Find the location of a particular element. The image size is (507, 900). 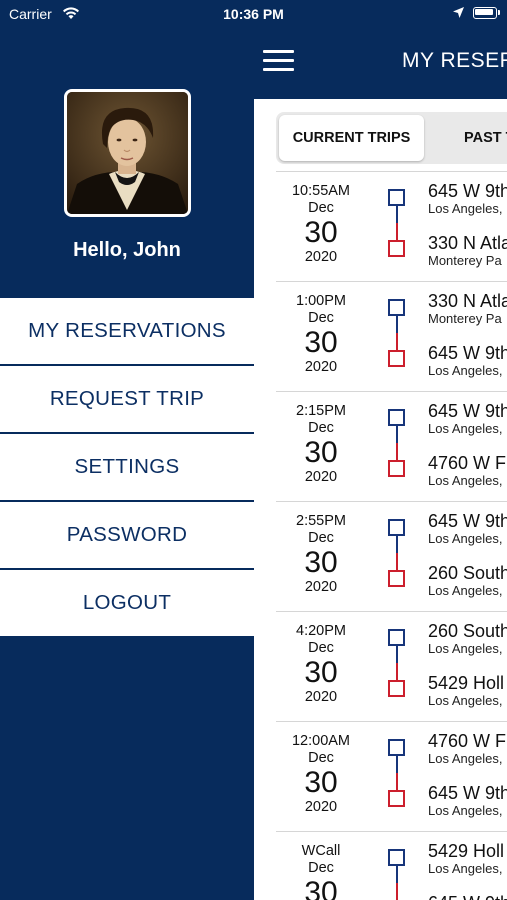

avatar is located at coordinates (127, 153).